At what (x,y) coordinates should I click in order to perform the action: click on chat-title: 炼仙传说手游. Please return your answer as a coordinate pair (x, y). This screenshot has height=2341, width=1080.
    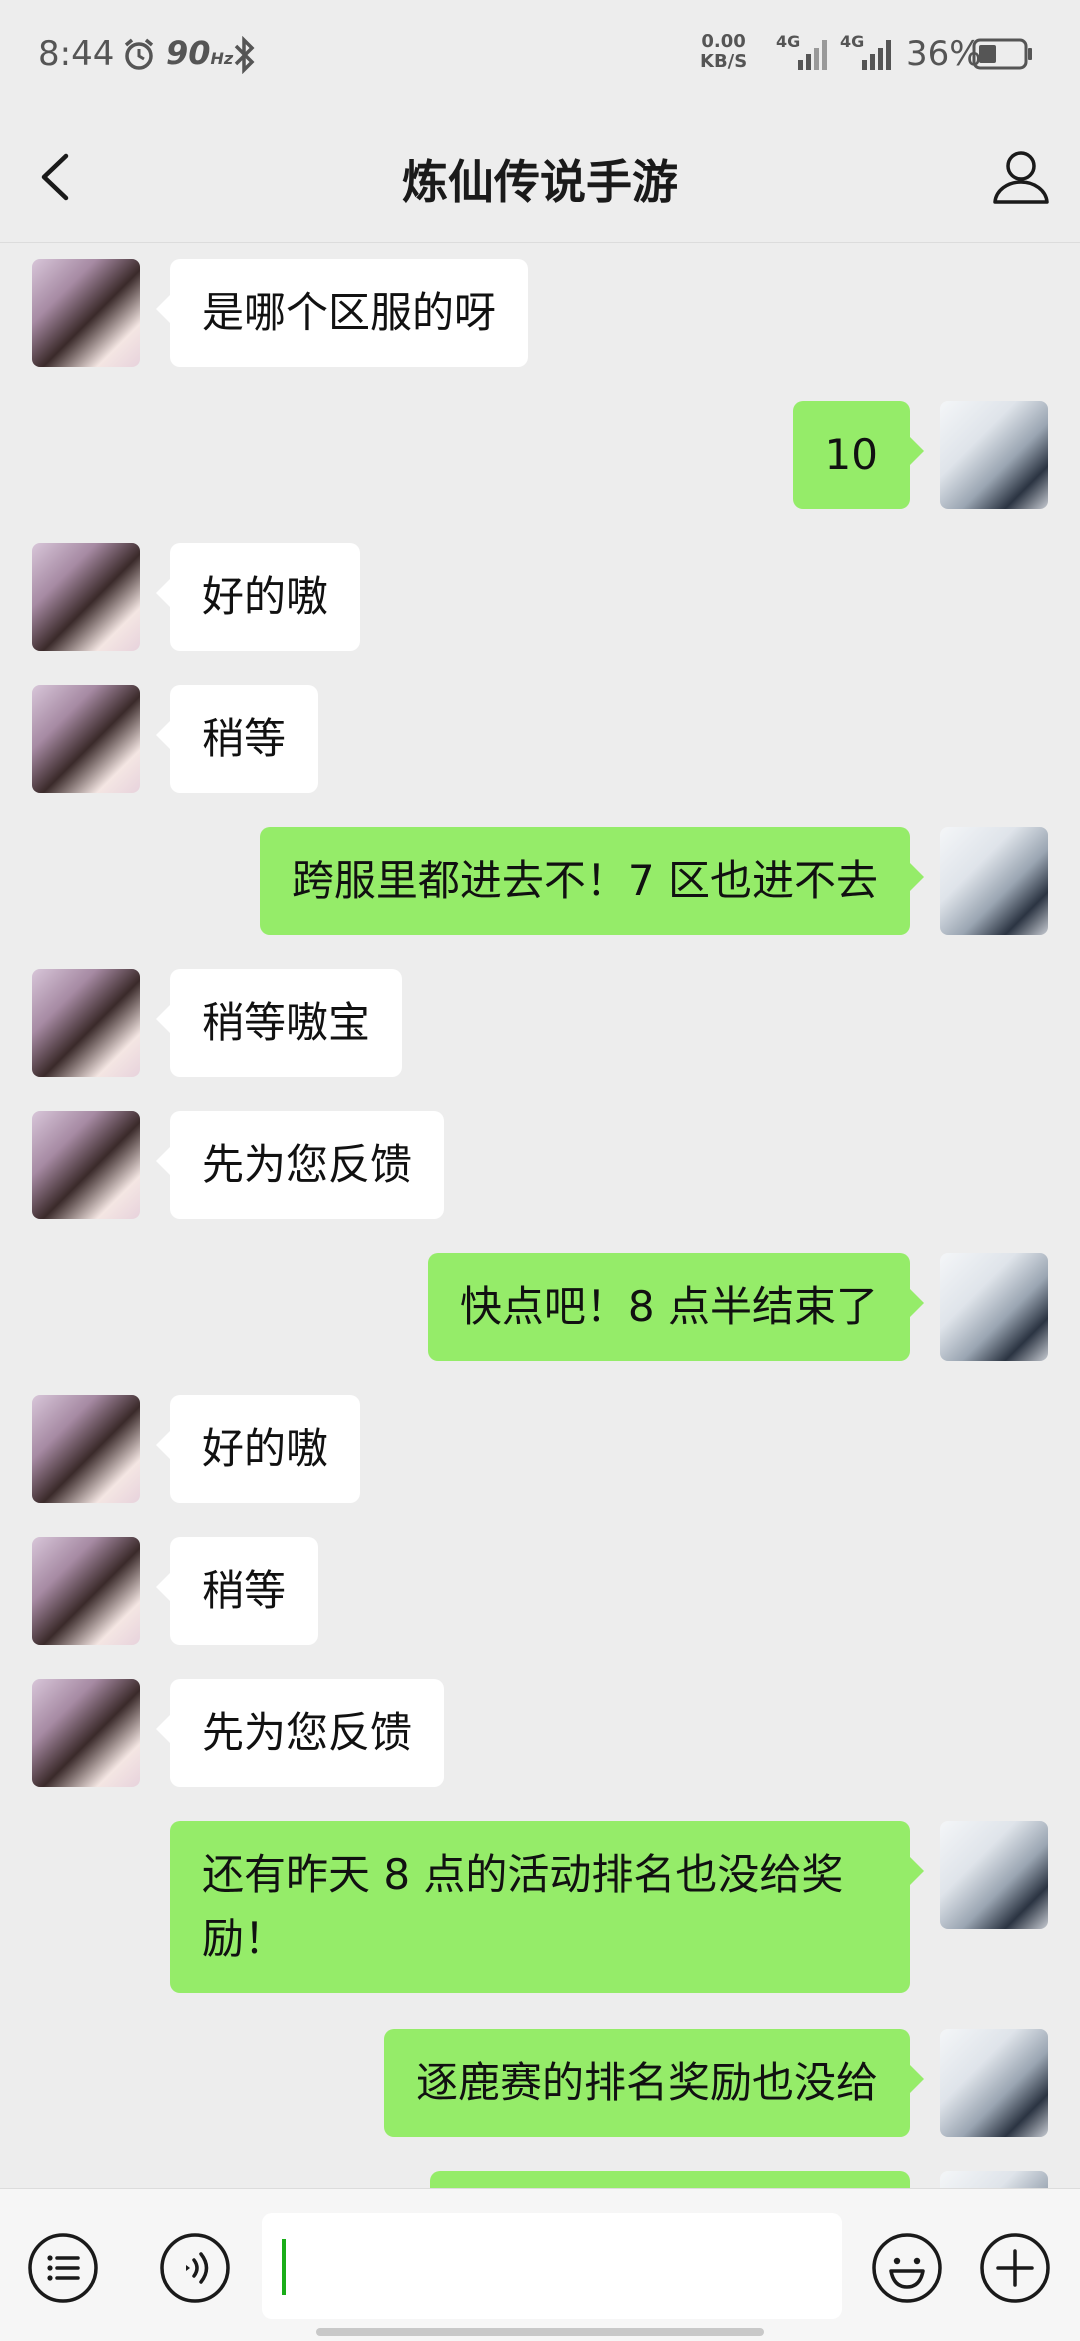
    Looking at the image, I should click on (540, 182).